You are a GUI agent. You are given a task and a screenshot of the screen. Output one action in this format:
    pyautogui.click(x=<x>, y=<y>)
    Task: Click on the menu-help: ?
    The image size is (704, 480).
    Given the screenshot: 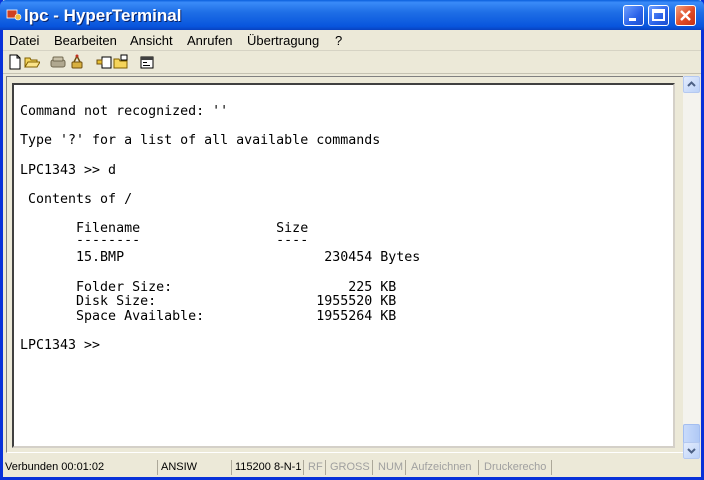 What is the action you would take?
    pyautogui.click(x=338, y=40)
    